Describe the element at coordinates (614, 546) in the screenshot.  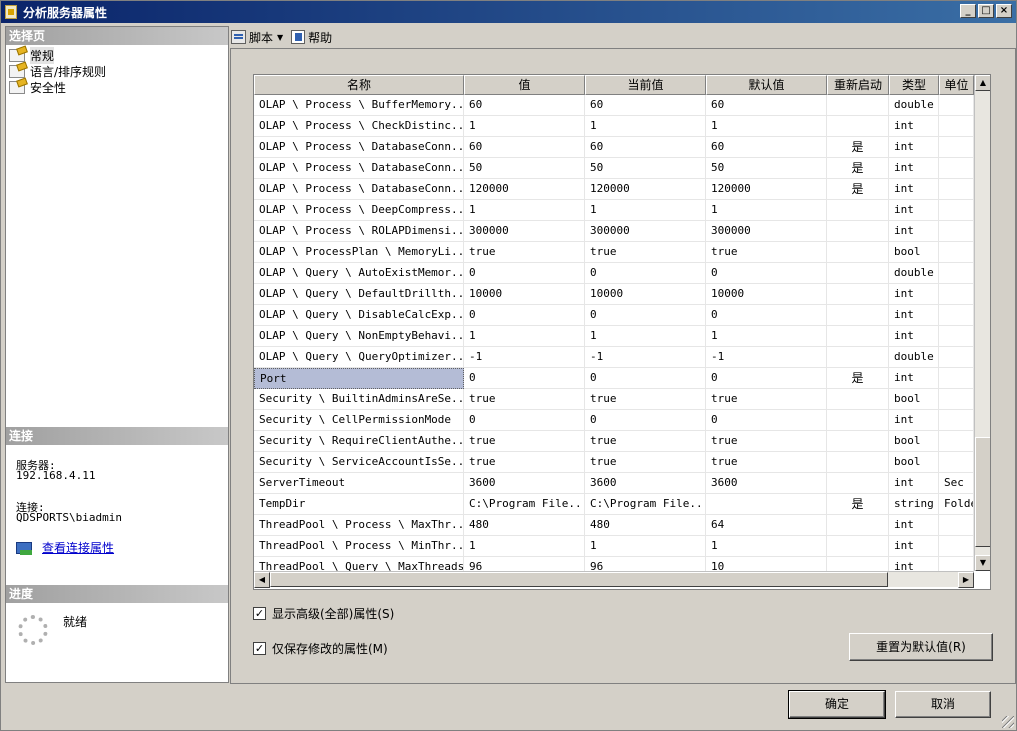
I see `property-row: ThreadPool \ Process \ MinThr... 1 1 1 int` at that location.